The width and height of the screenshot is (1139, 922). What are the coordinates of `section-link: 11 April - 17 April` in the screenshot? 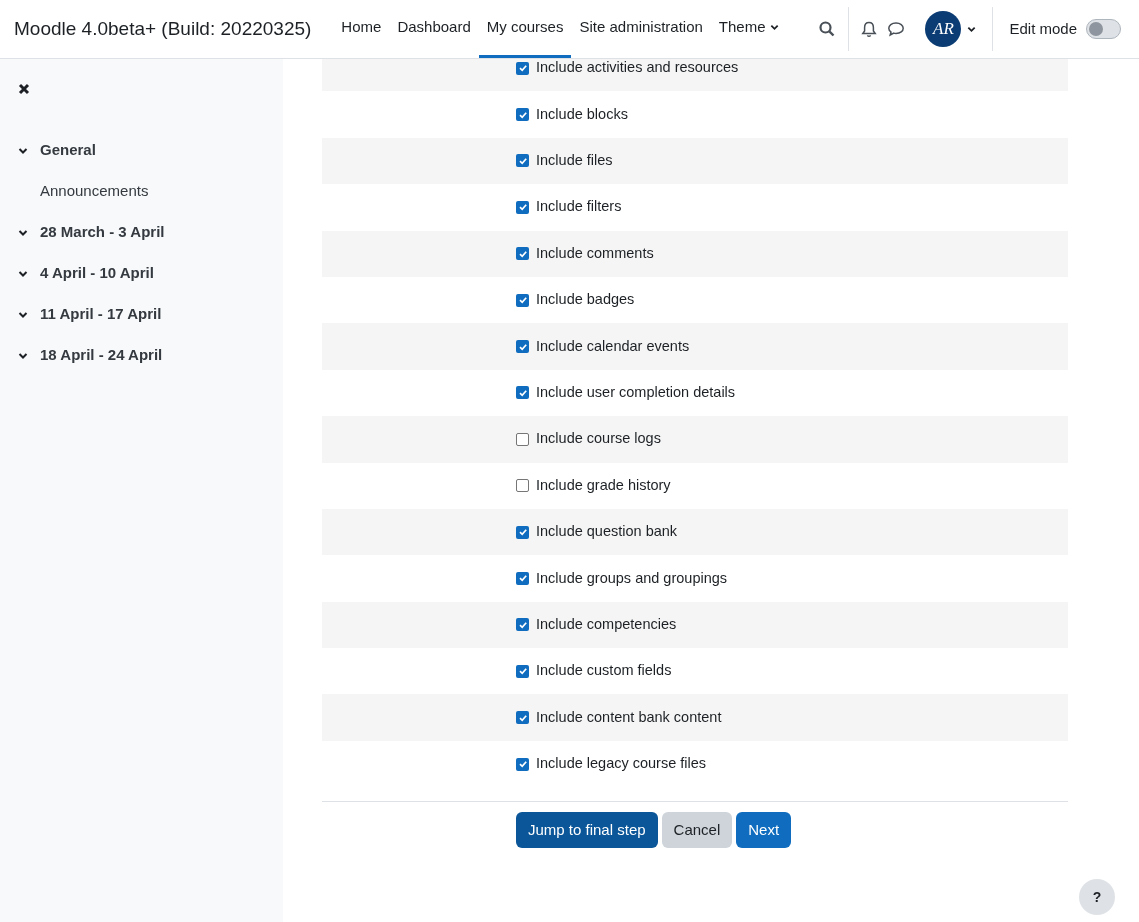 It's located at (101, 314).